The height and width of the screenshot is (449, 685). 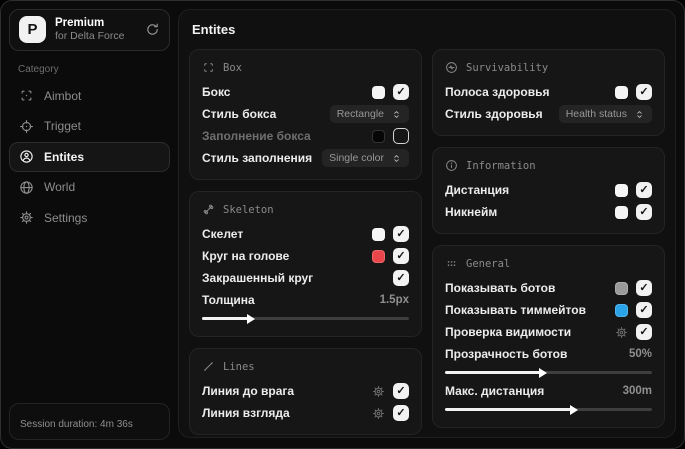 I want to click on sidebar-item-entites: Entites, so click(x=89, y=156).